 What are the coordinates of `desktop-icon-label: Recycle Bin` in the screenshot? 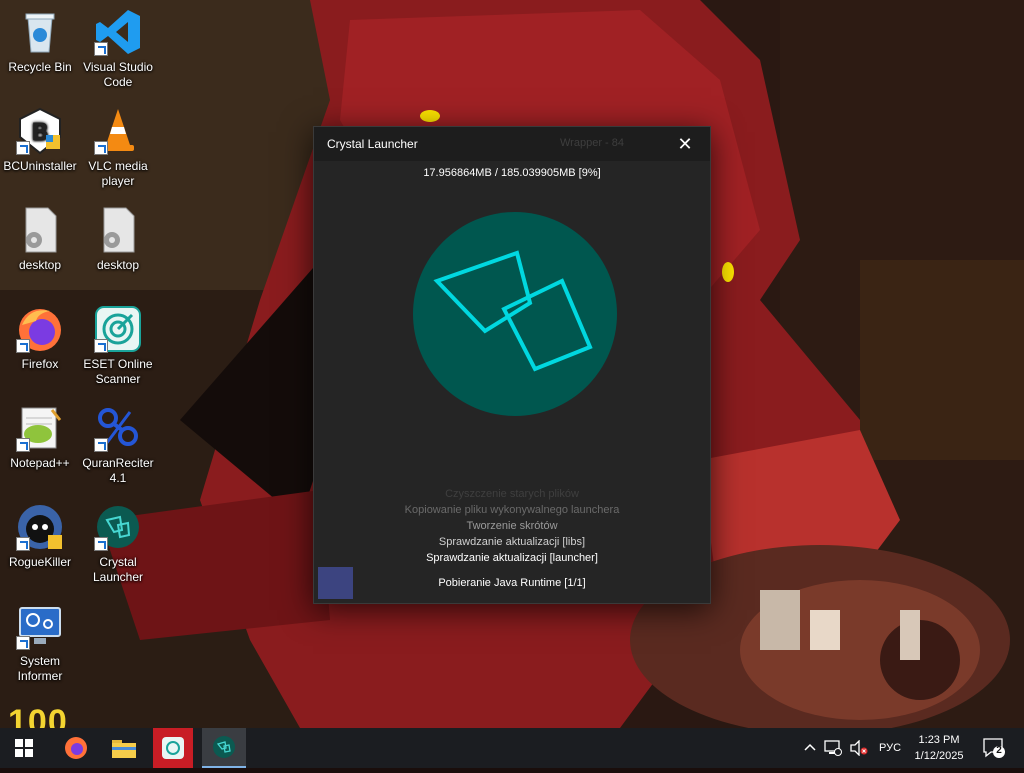 It's located at (40, 67).